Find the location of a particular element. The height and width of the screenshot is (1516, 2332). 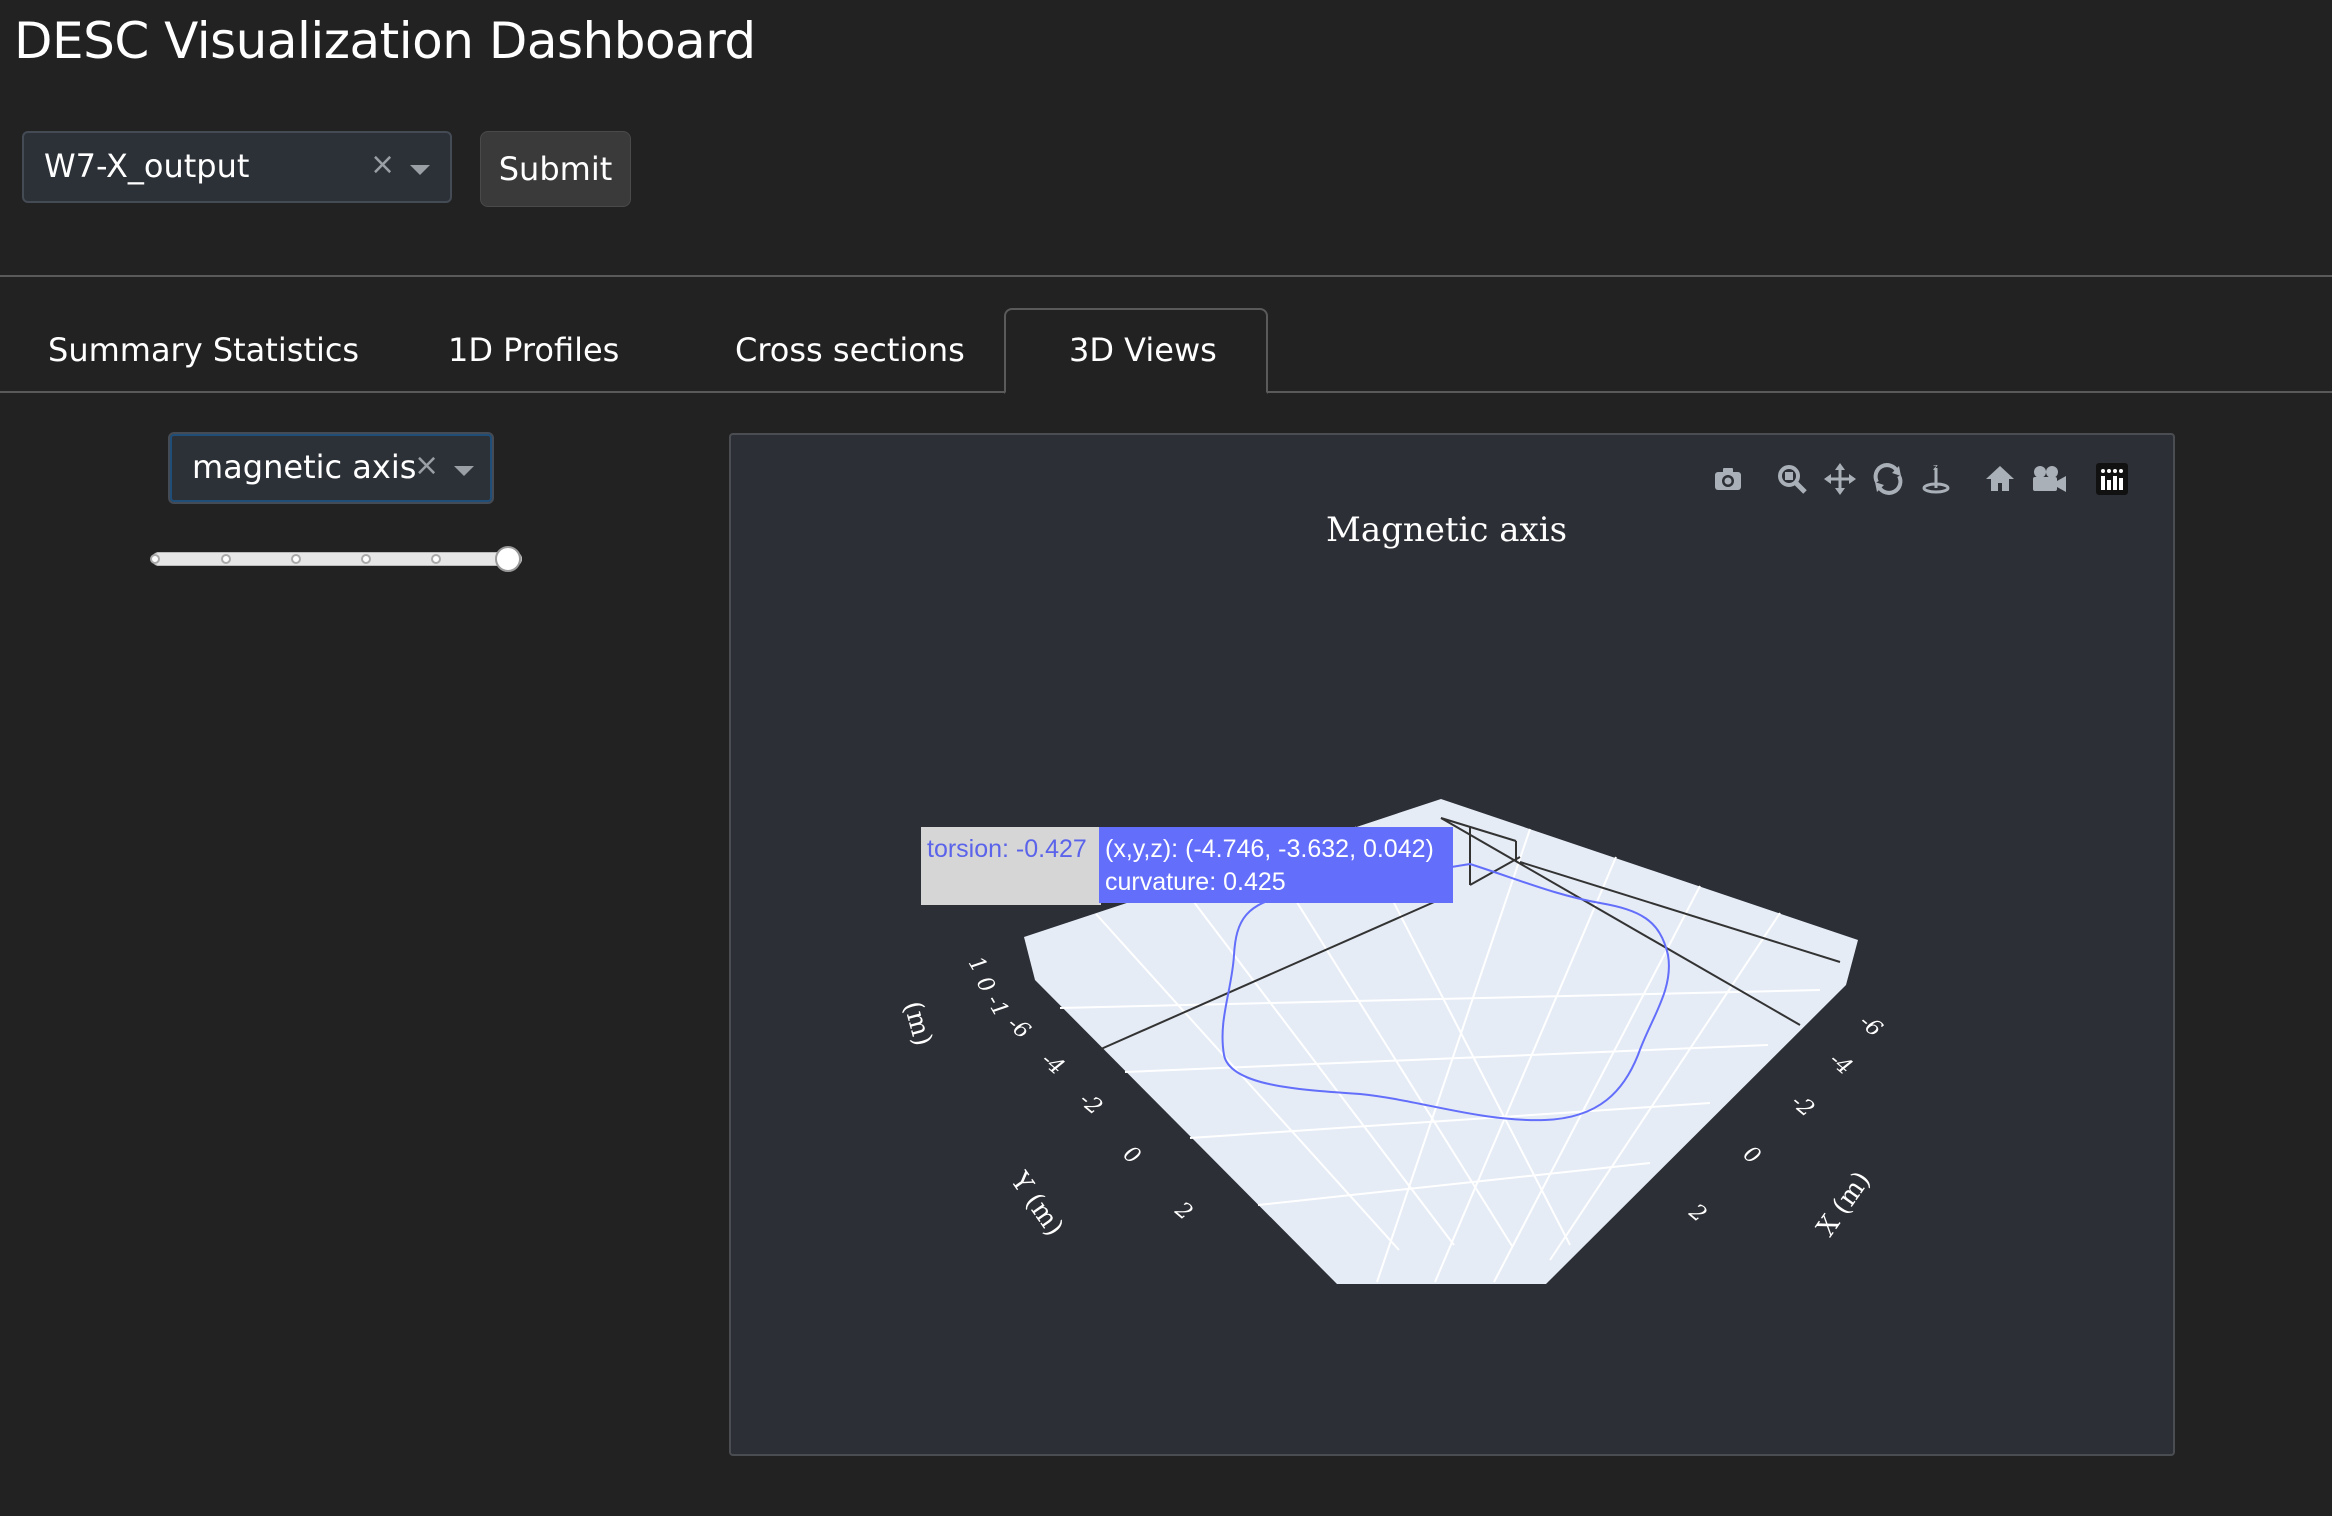

divider is located at coordinates (1166, 276).